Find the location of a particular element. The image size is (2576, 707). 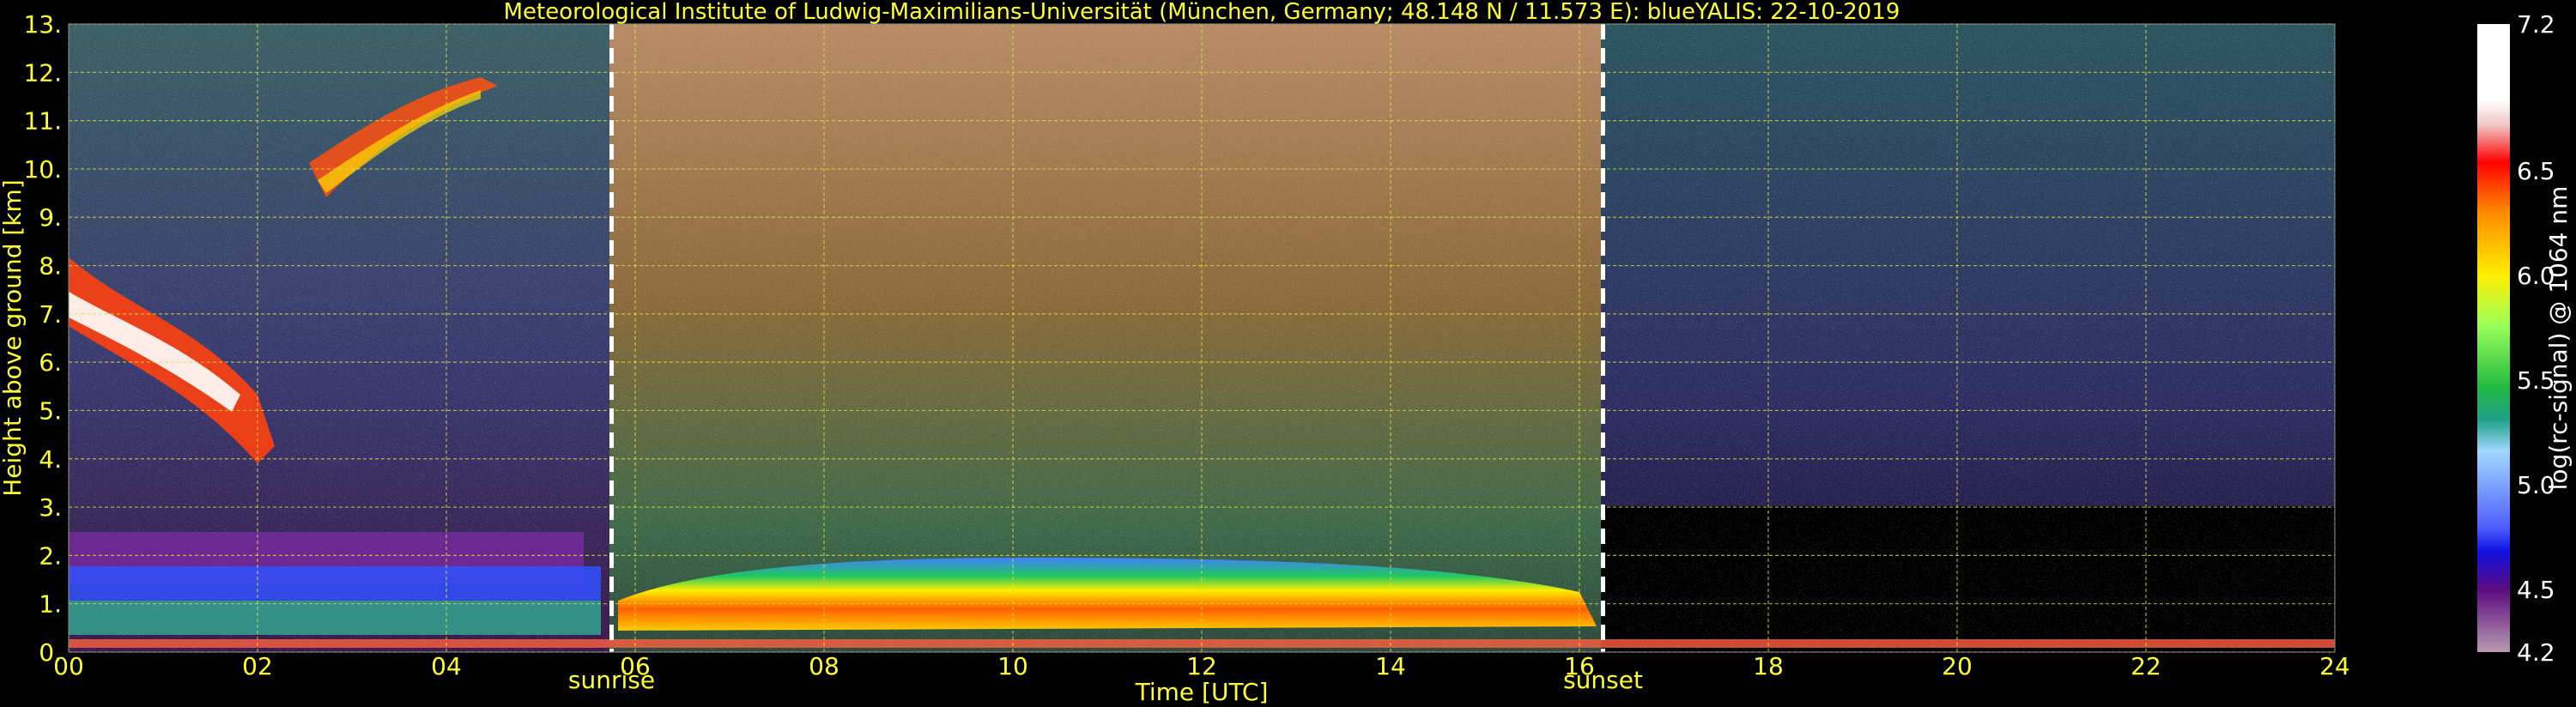

y-tick-label: 7. is located at coordinates (50, 314).